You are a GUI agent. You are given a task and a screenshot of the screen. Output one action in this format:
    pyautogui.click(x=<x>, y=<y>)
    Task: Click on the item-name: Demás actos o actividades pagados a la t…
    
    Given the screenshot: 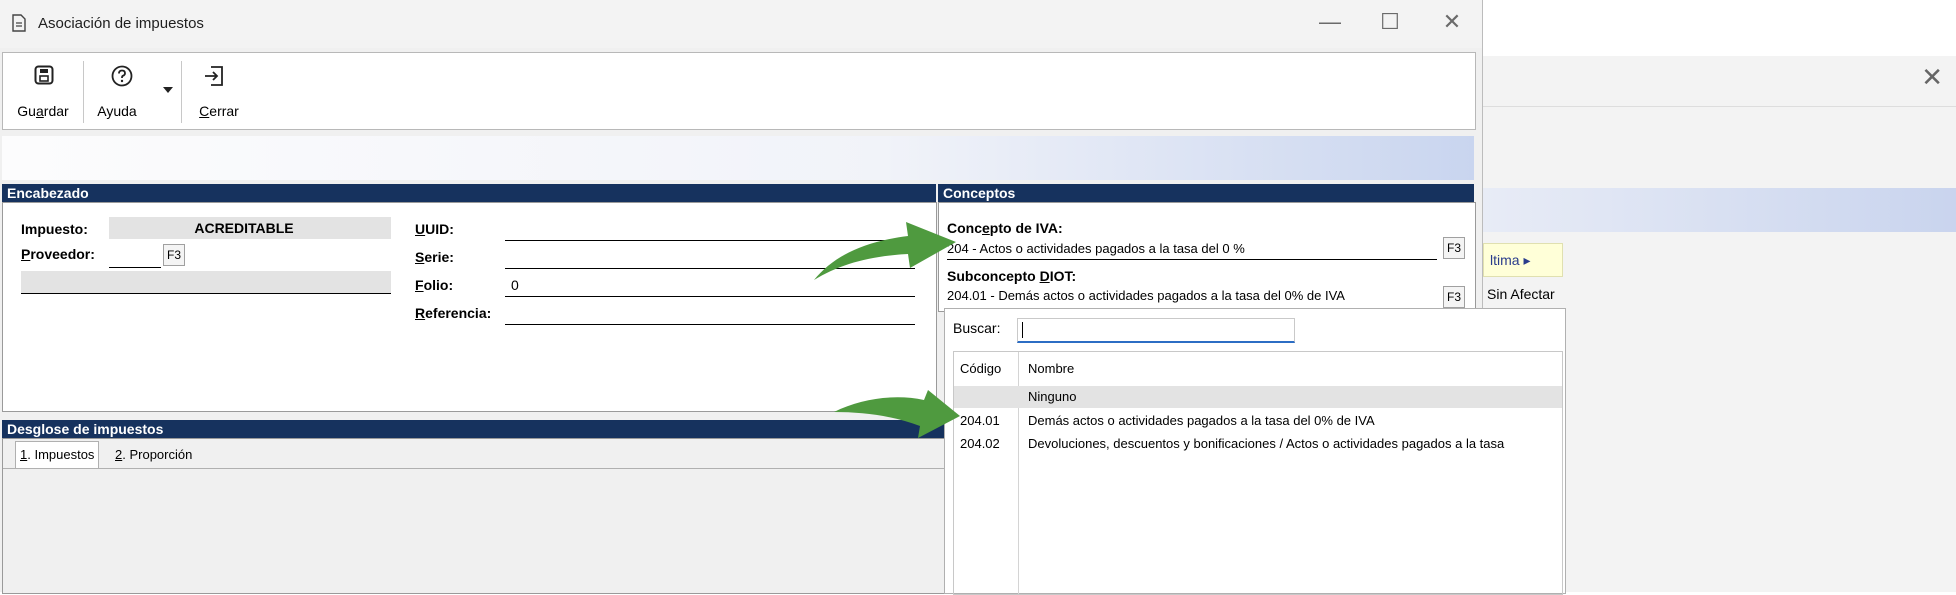 What is the action you would take?
    pyautogui.click(x=1201, y=420)
    